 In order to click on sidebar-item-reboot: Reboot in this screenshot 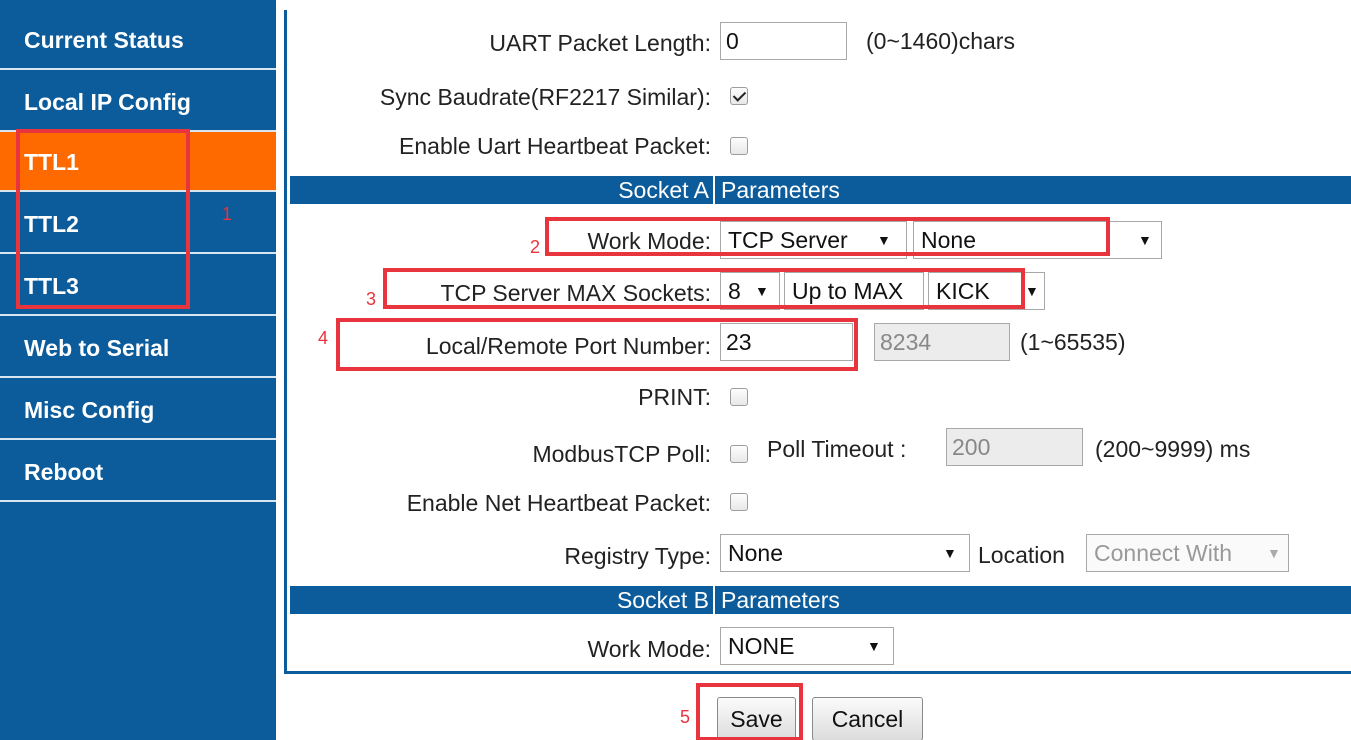, I will do `click(138, 472)`.